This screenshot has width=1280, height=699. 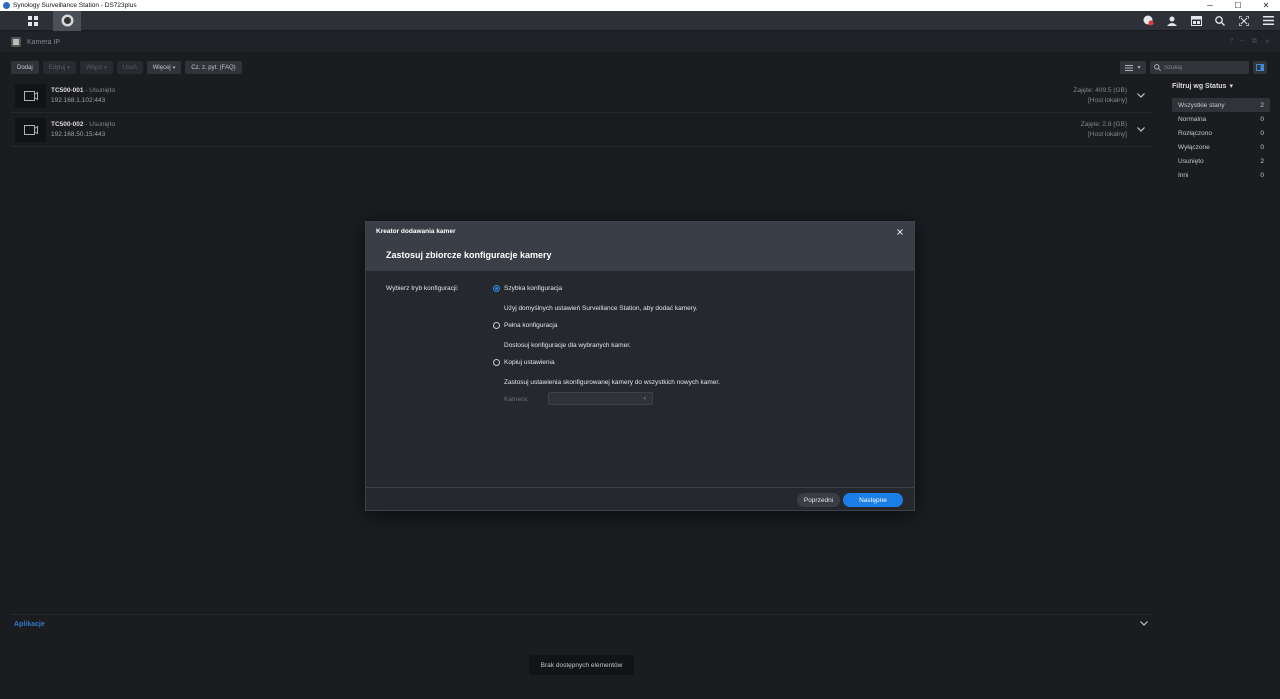 I want to click on radio-quick-config, so click(x=496, y=288).